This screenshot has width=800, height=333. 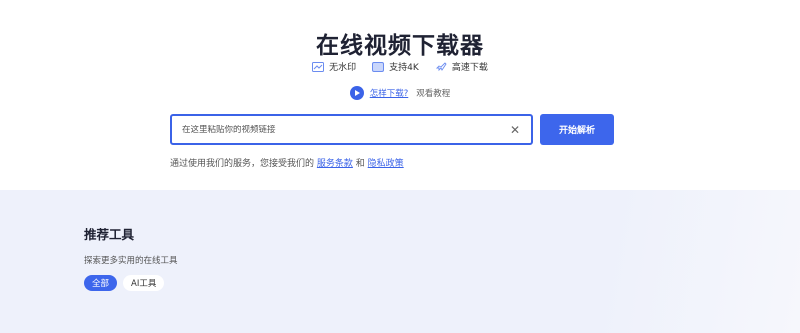 What do you see at coordinates (242, 164) in the screenshot?
I see `terms-prefix: 通过使用我们的服务，您接受我们的` at bounding box center [242, 164].